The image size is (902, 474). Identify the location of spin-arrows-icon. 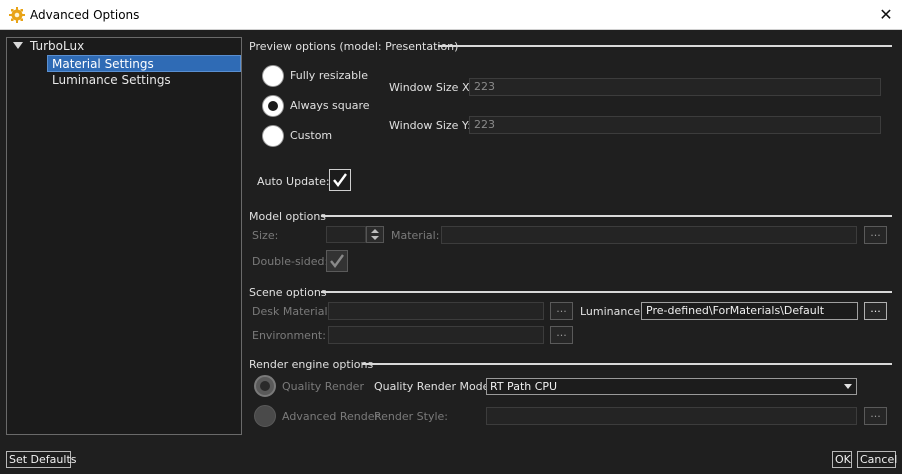
(375, 234).